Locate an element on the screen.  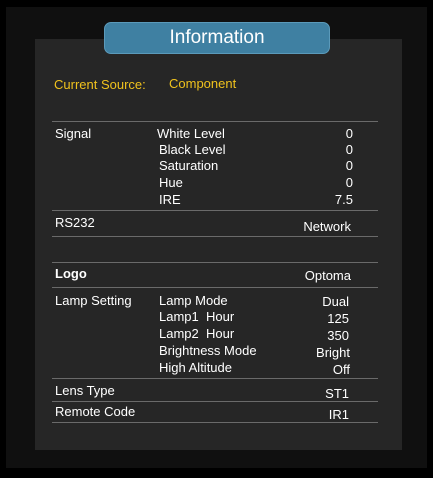
lamp-setting-label: Lamp Setting is located at coordinates (93, 300).